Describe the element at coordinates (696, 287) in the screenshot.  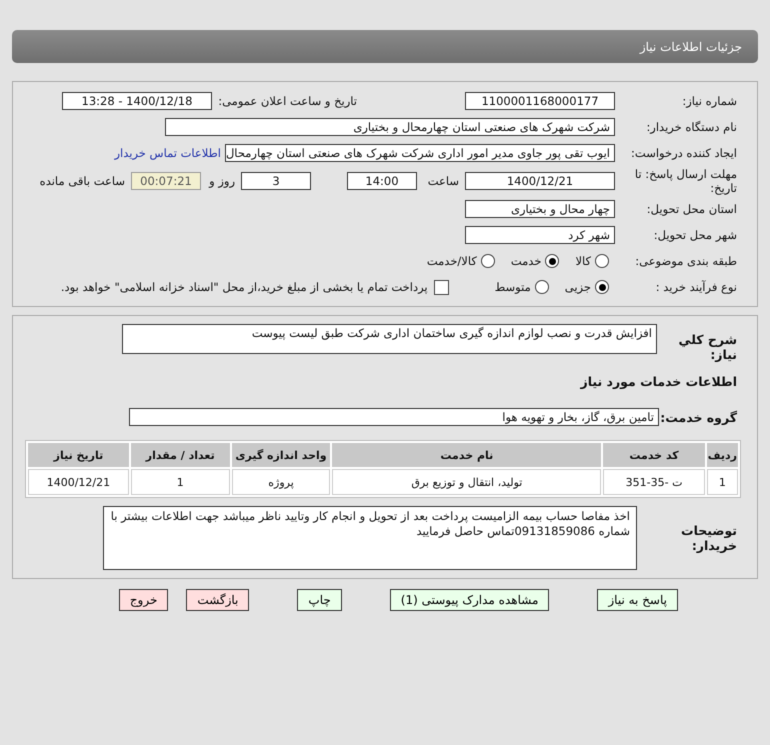
I see `field-label: نوع فرآیند خرید :` at that location.